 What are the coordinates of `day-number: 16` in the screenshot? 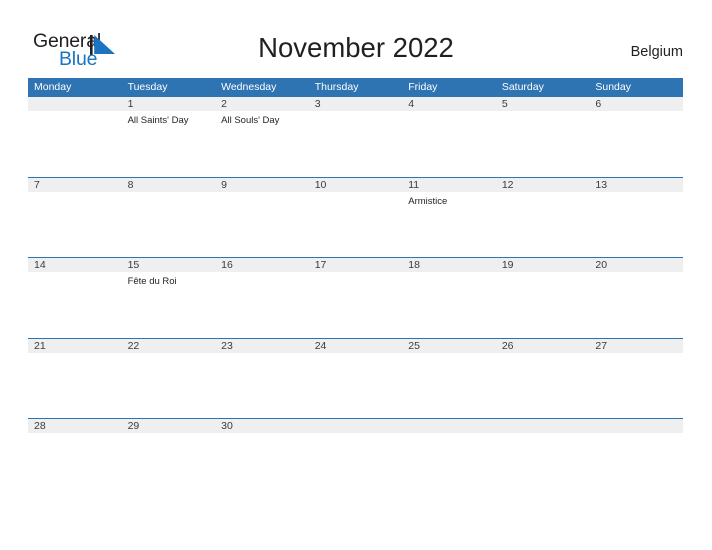 It's located at (227, 265).